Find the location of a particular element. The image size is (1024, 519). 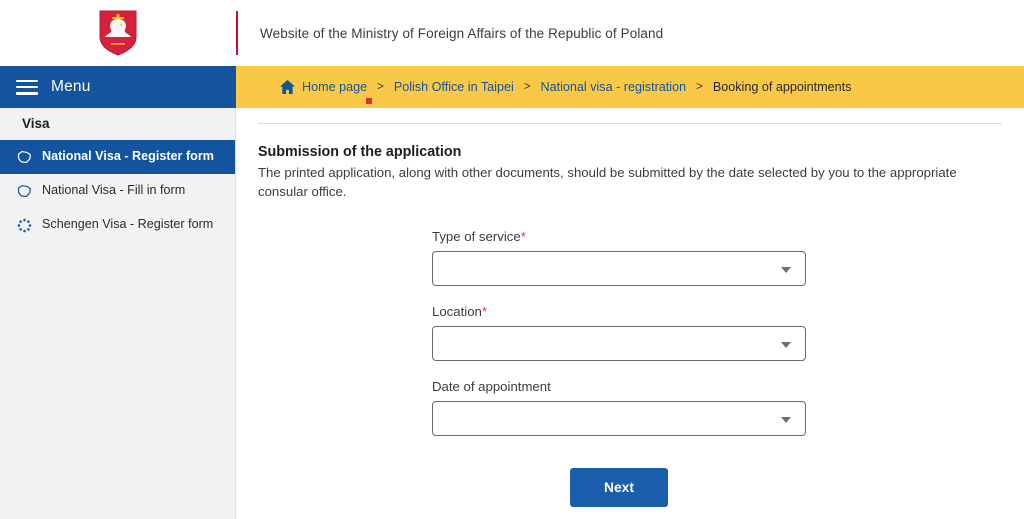

poland-coat-of-arms-icon is located at coordinates (118, 33).